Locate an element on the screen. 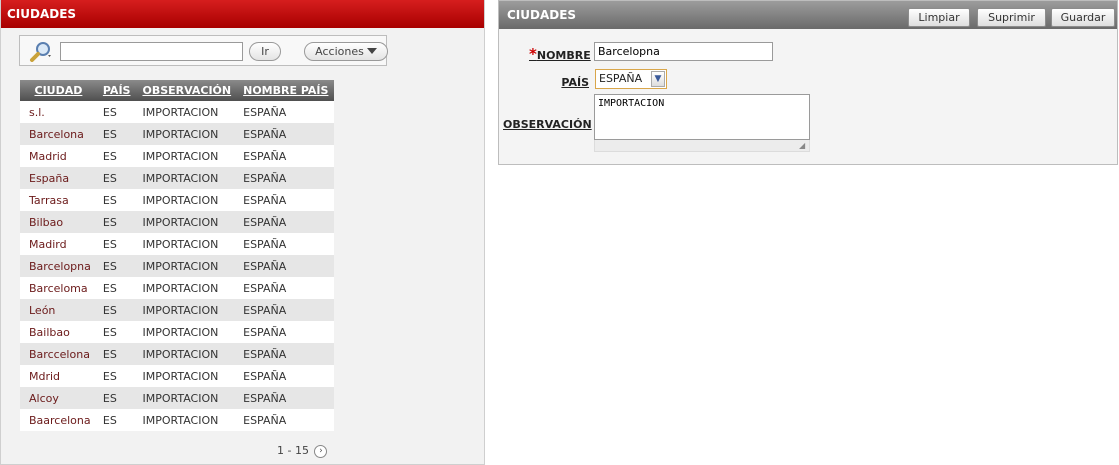 Image resolution: width=1119 pixels, height=465 pixels. nombre-field is located at coordinates (683, 51).